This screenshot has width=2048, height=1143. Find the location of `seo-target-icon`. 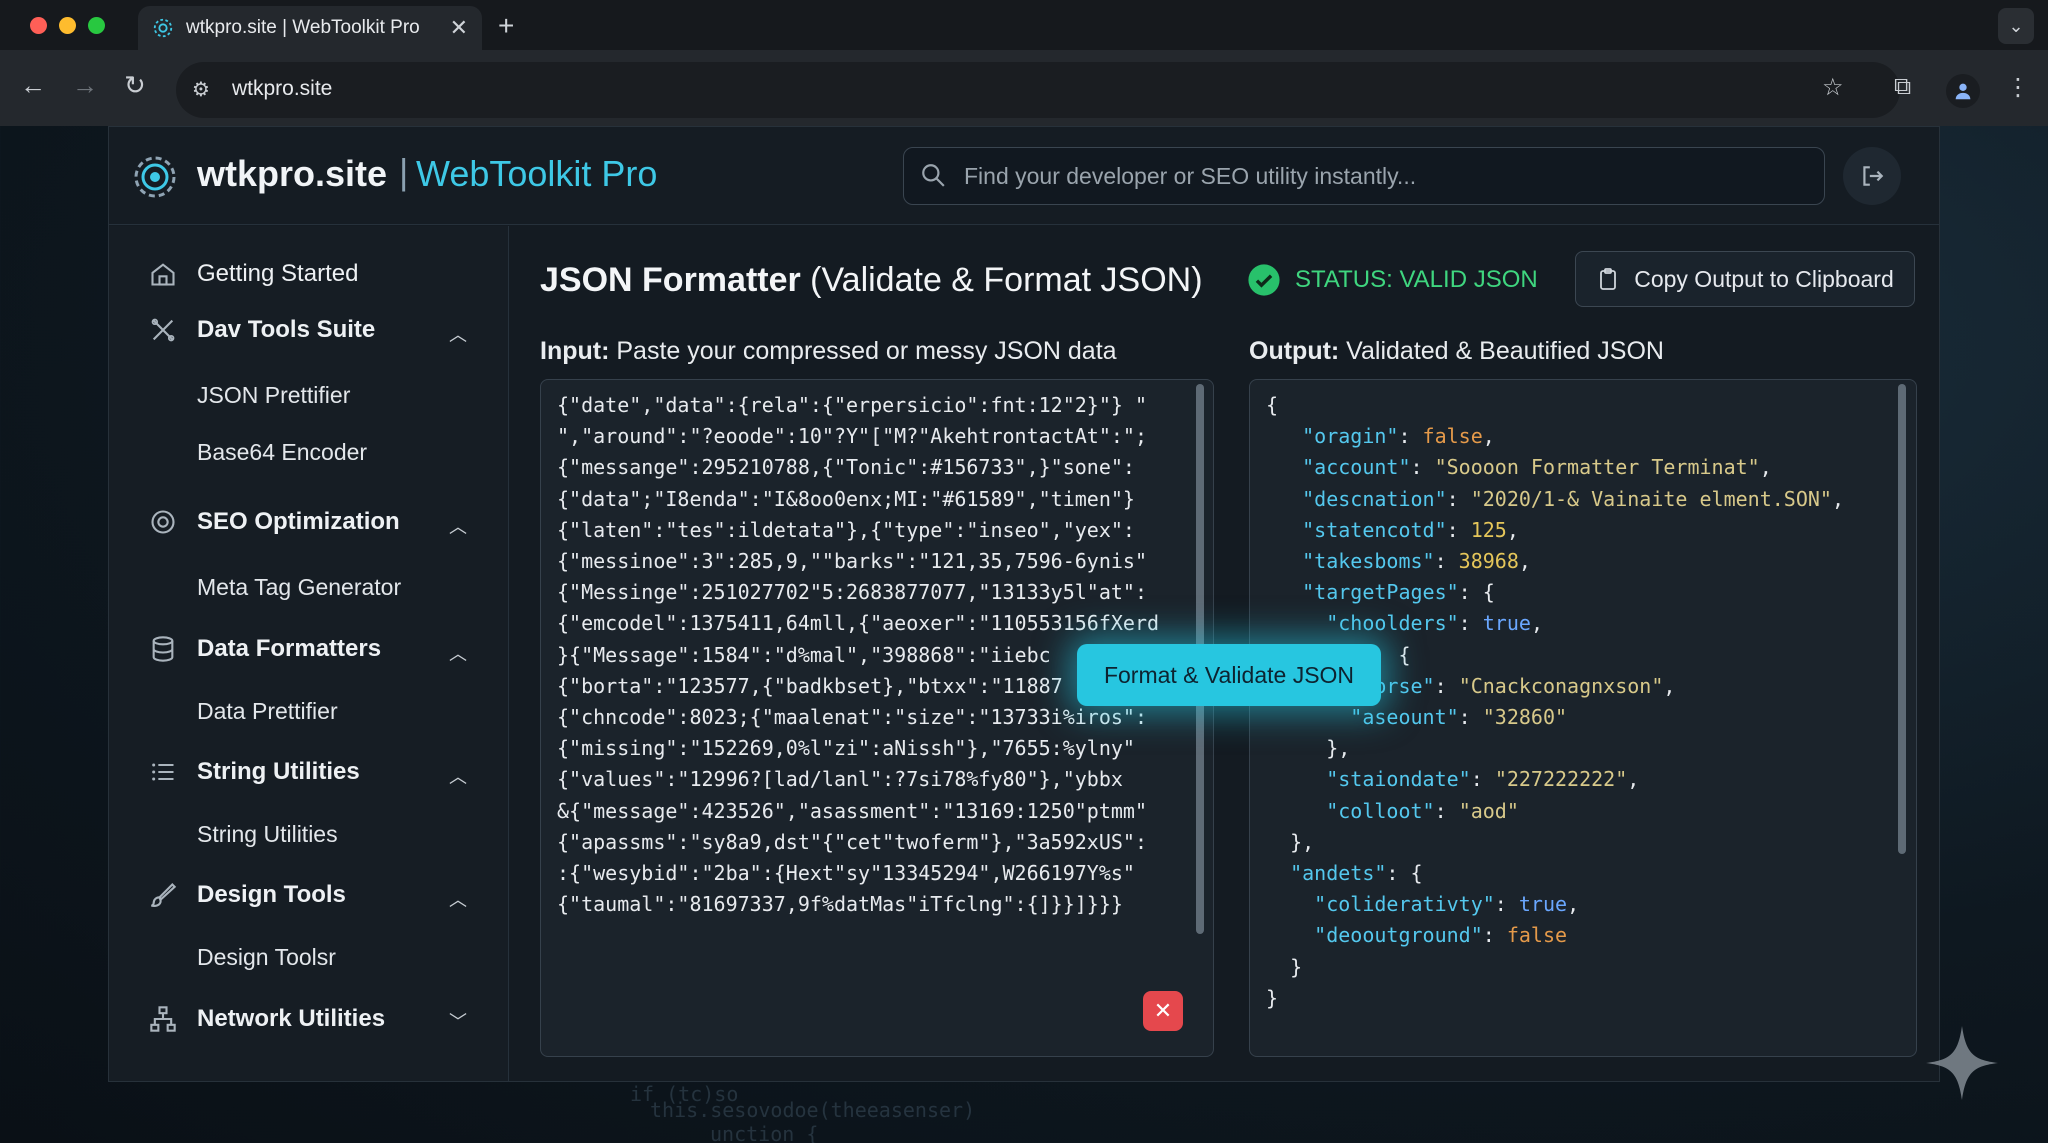

seo-target-icon is located at coordinates (163, 522).